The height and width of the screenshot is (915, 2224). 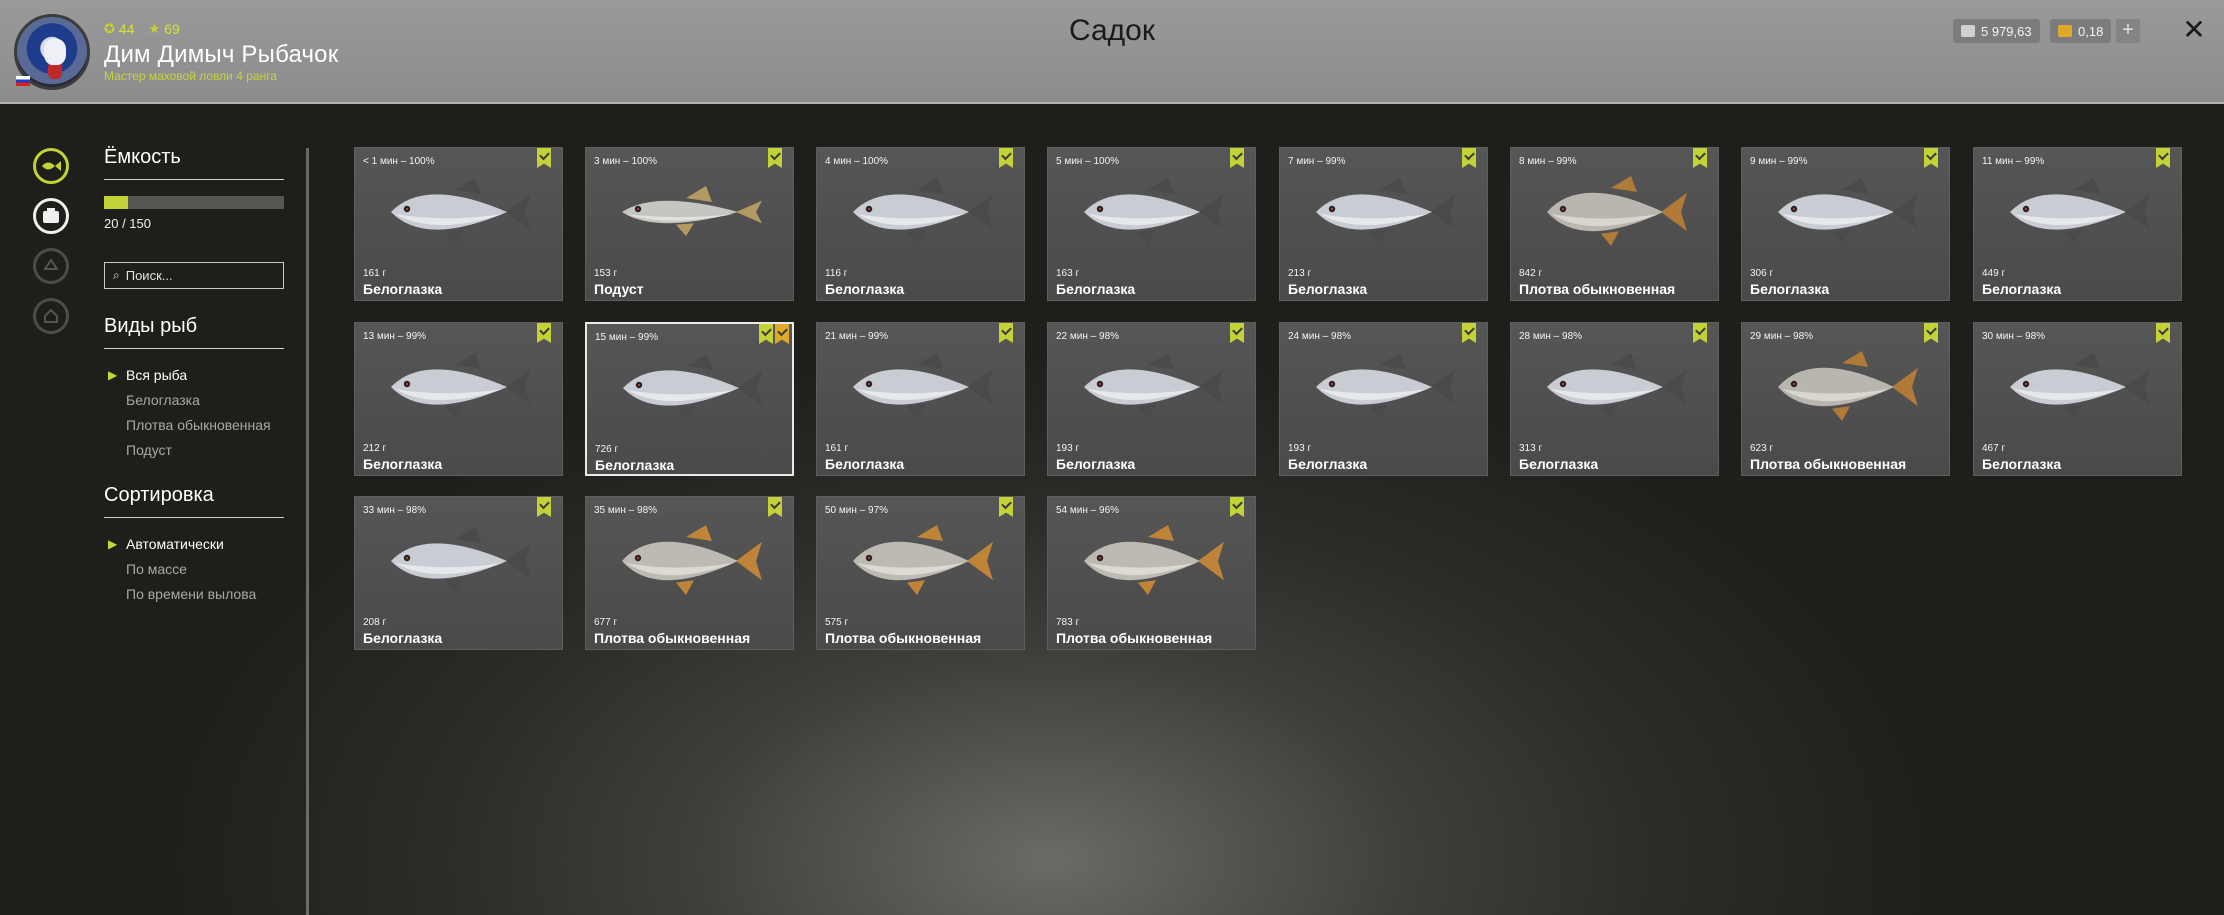 I want to click on species-option: ▶ Вся рыба, so click(x=194, y=375).